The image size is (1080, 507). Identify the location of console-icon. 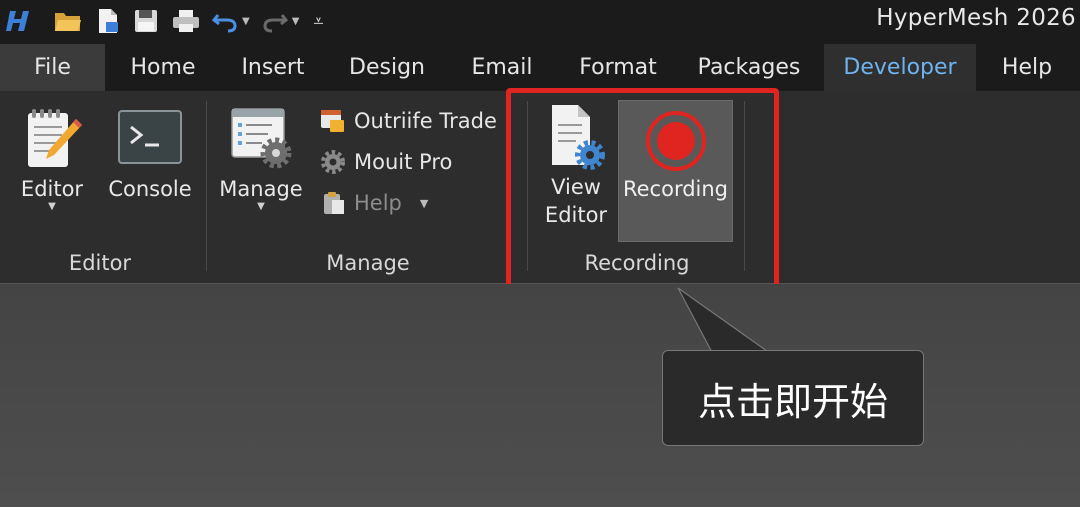
(150, 137).